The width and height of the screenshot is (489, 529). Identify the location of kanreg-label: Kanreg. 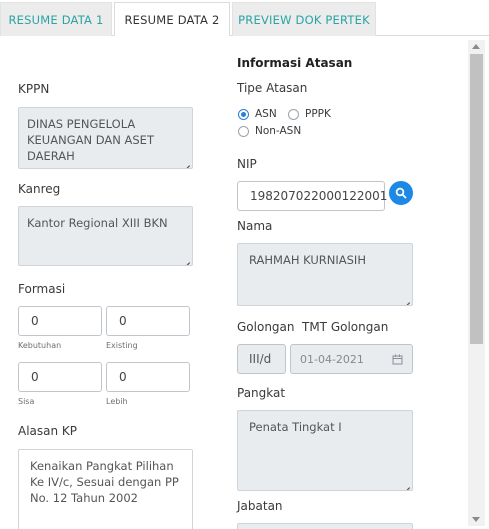
(39, 189).